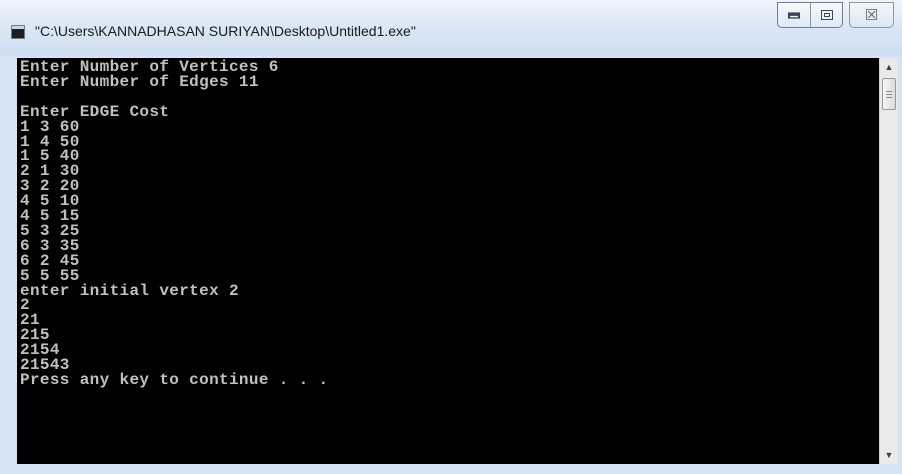 The height and width of the screenshot is (474, 902). I want to click on scrollbar-thumb, so click(889, 94).